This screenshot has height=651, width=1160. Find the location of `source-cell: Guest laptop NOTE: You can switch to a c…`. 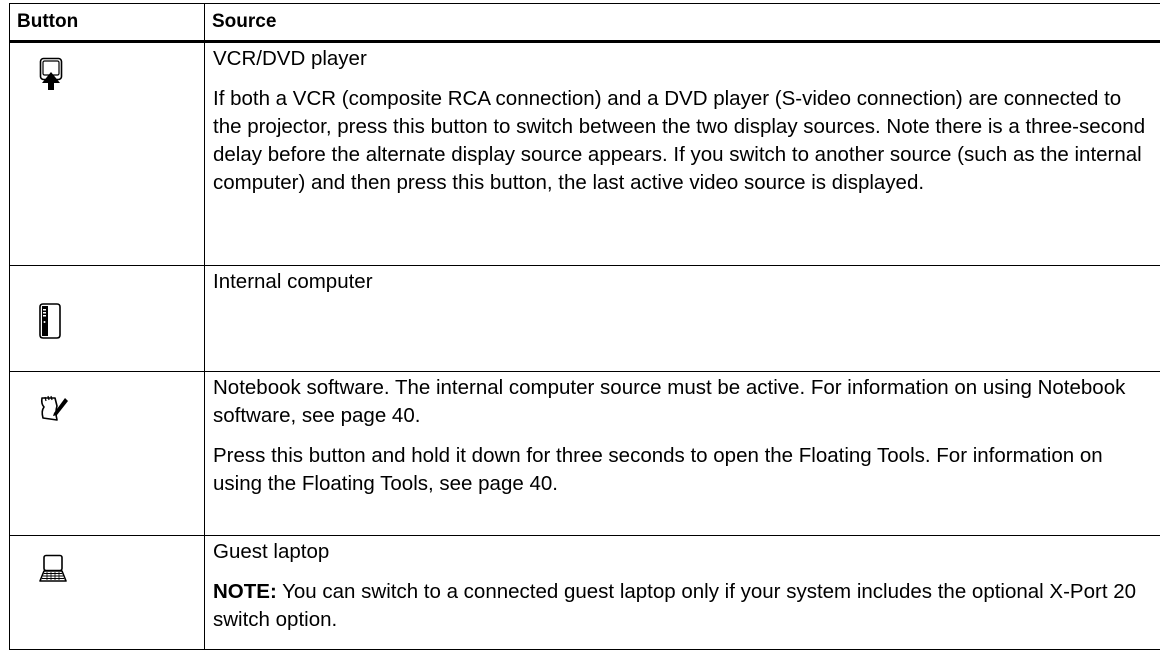

source-cell: Guest laptop NOTE: You can switch to a c… is located at coordinates (682, 592).